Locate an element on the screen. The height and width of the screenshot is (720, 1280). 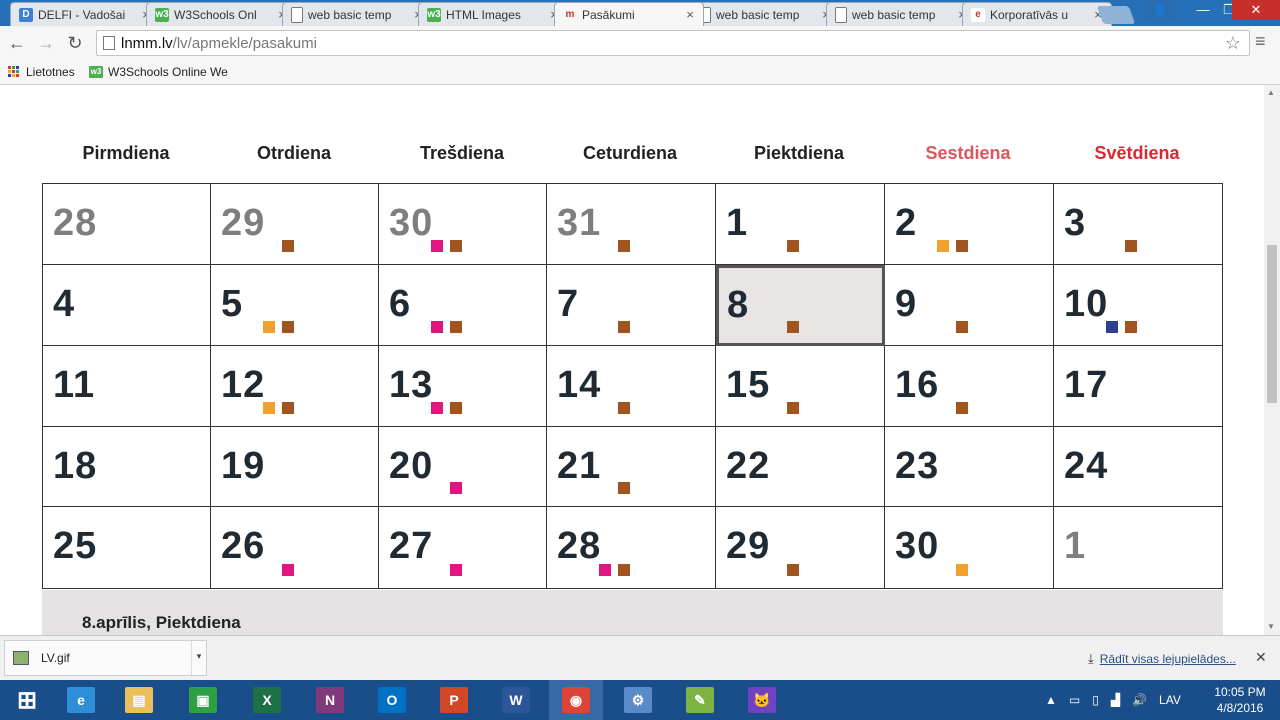
download-item: LV.gif ▾ is located at coordinates (105, 658).